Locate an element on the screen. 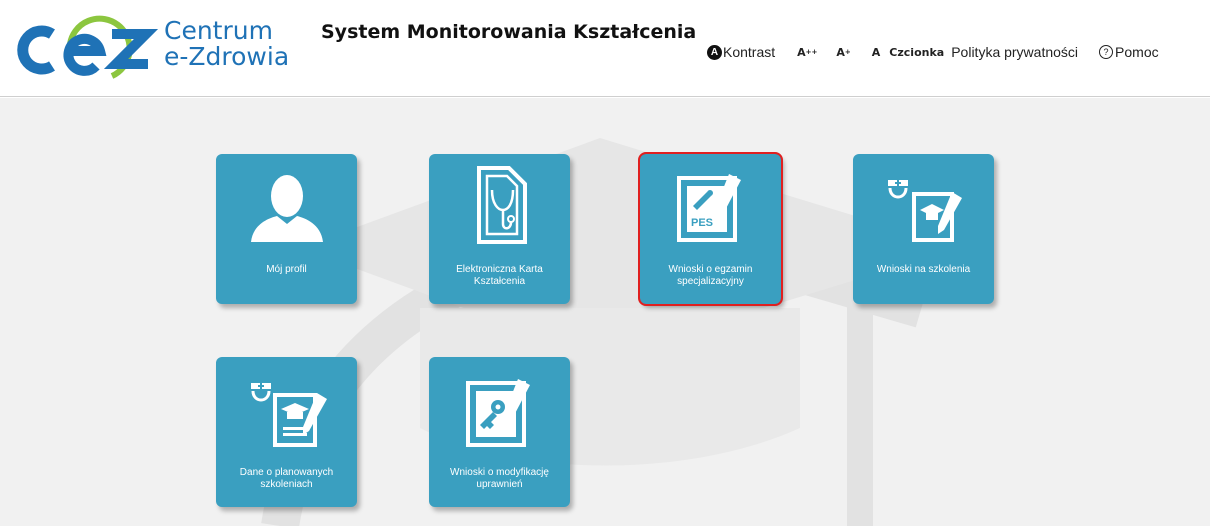  help-icon: ? is located at coordinates (1106, 52).